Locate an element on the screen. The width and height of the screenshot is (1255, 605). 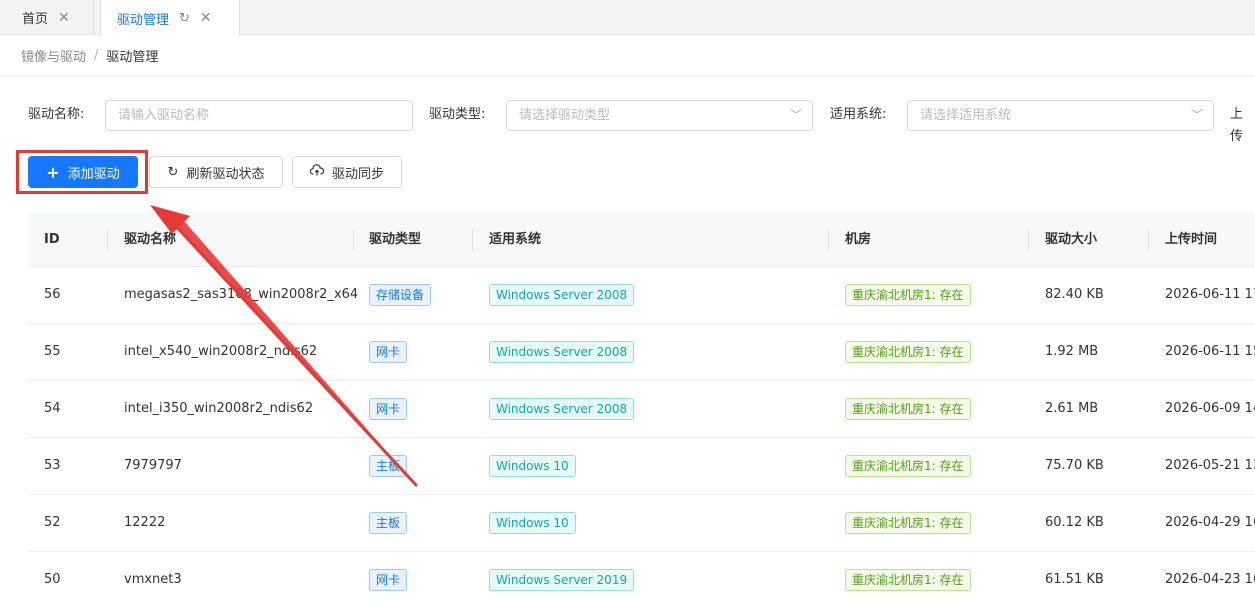
os-tag: Windows Server 2019 is located at coordinates (562, 580).